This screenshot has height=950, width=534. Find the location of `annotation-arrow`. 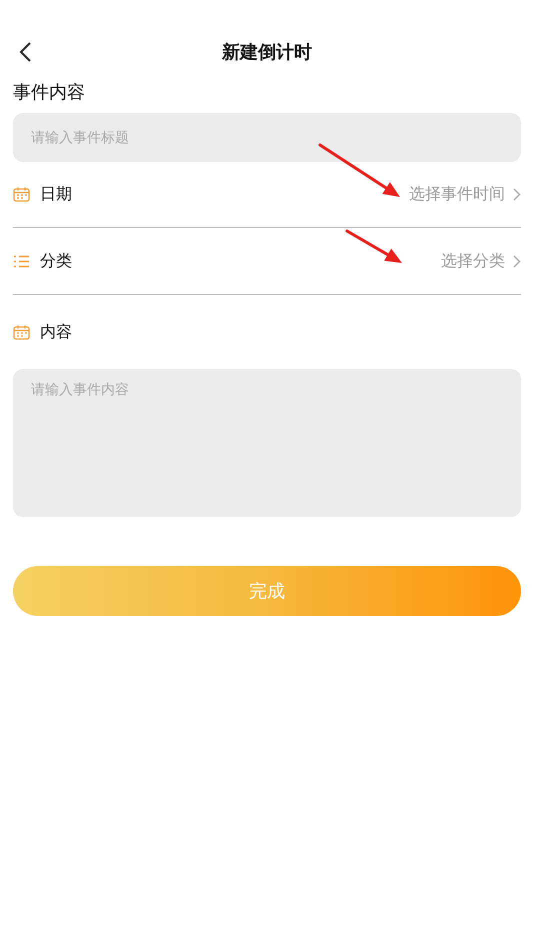

annotation-arrow is located at coordinates (374, 246).